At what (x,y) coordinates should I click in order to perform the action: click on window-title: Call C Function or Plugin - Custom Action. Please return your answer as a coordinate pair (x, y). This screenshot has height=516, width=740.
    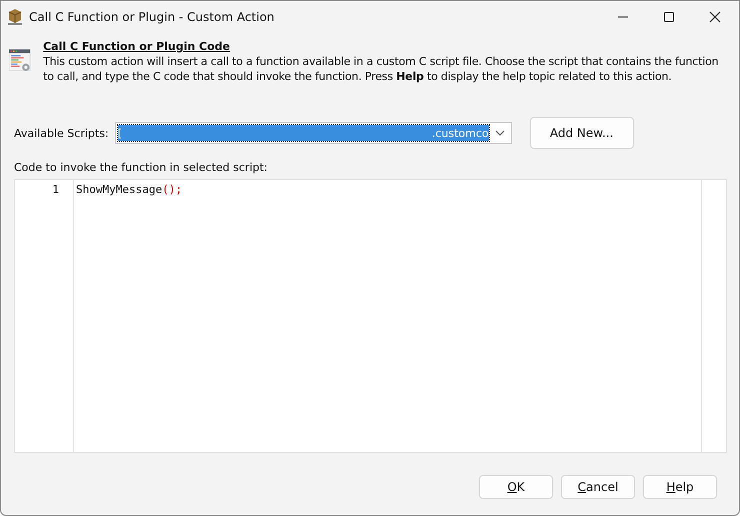
    Looking at the image, I should click on (151, 17).